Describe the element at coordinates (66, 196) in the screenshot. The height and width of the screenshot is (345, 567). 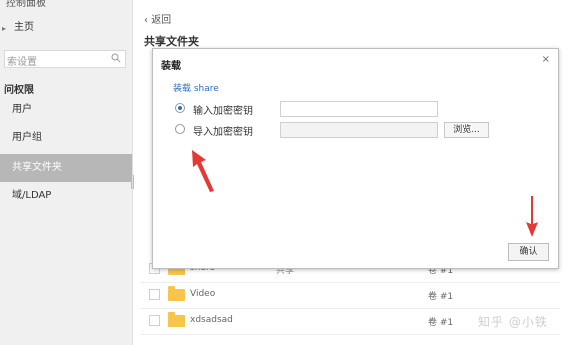
I see `sidebar-item-domain-ldap: 域/LDAP` at that location.